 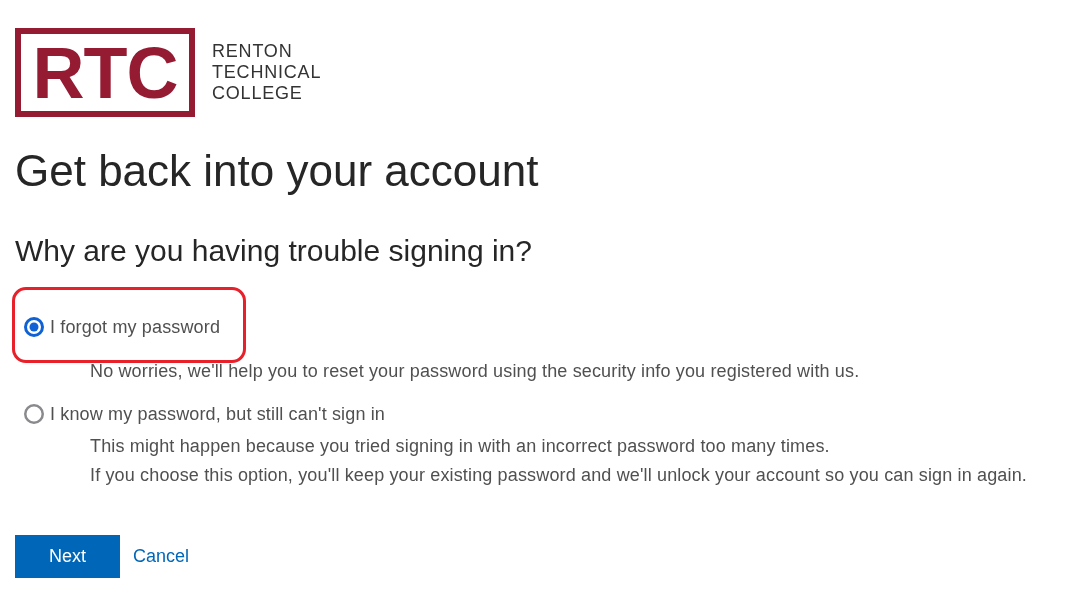 What do you see at coordinates (67, 556) in the screenshot?
I see `next-button: Next` at bounding box center [67, 556].